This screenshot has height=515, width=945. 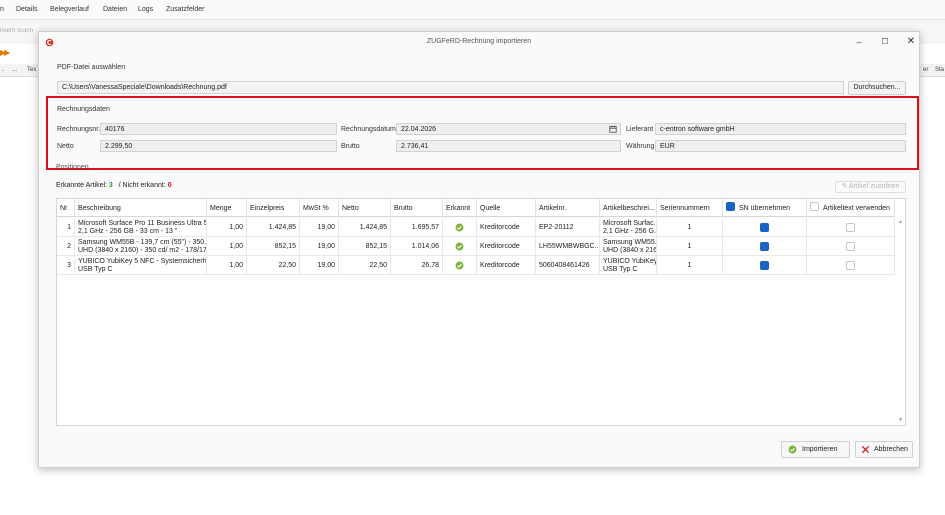 I want to click on col-header-quelle: Quelle, so click(x=506, y=208).